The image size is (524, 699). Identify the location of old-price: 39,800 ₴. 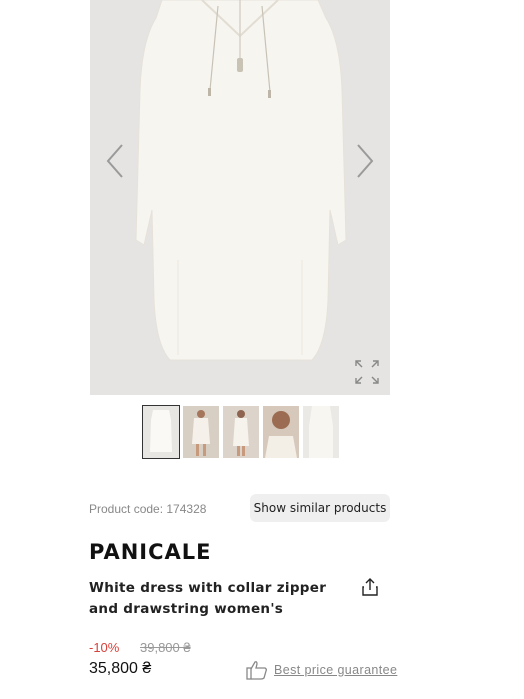
(165, 647).